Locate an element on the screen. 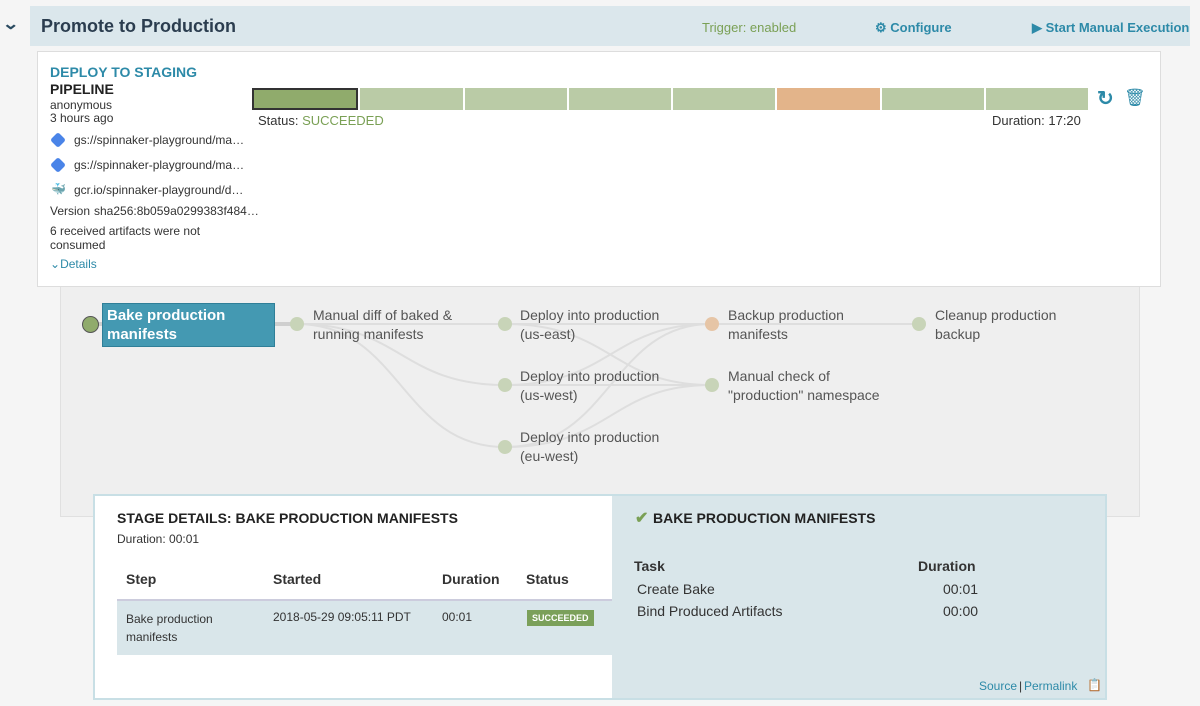  docker-icon: 🐳 is located at coordinates (58, 189).